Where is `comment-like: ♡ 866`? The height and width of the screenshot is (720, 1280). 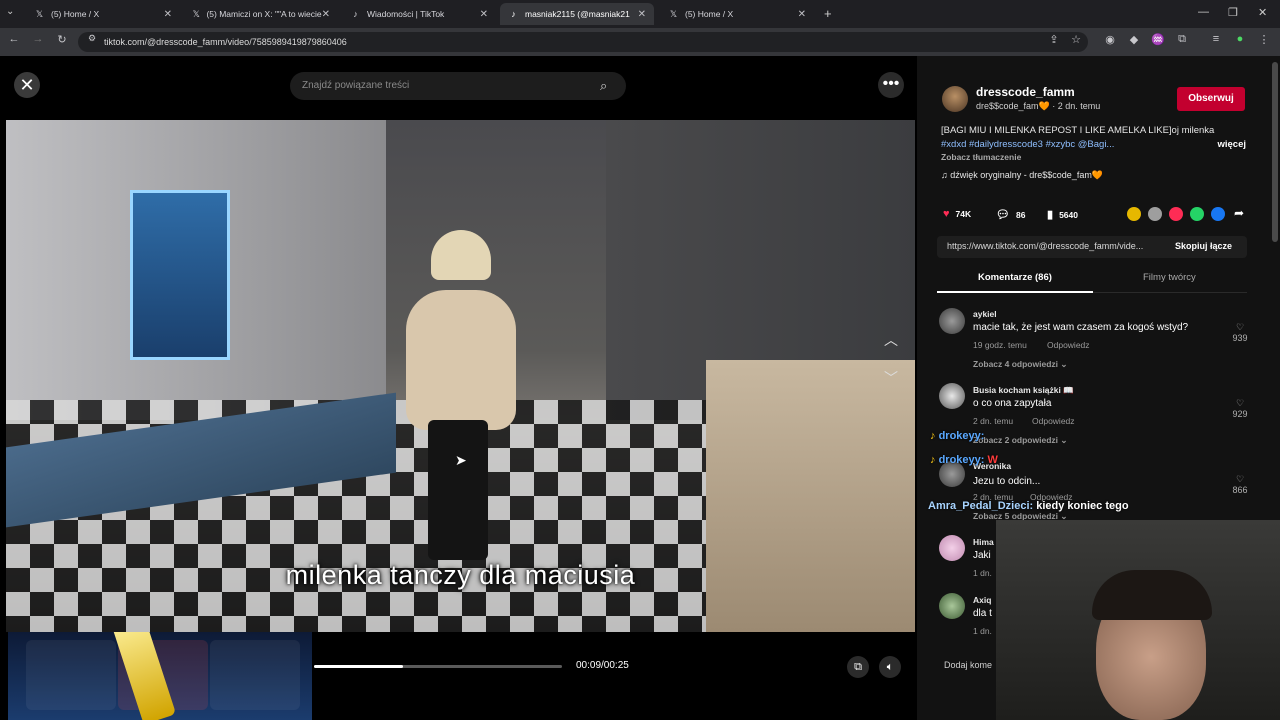
comment-like: ♡ 866 is located at coordinates (1240, 484).